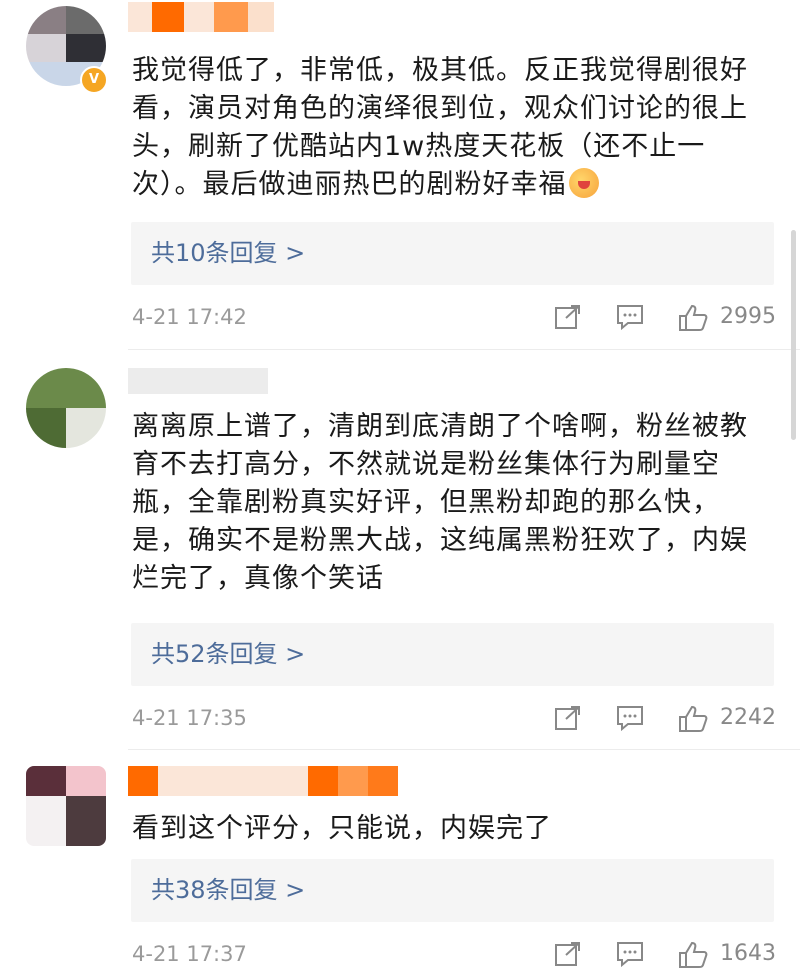 Image resolution: width=800 pixels, height=980 pixels. I want to click on verified-badge-icon: V, so click(94, 80).